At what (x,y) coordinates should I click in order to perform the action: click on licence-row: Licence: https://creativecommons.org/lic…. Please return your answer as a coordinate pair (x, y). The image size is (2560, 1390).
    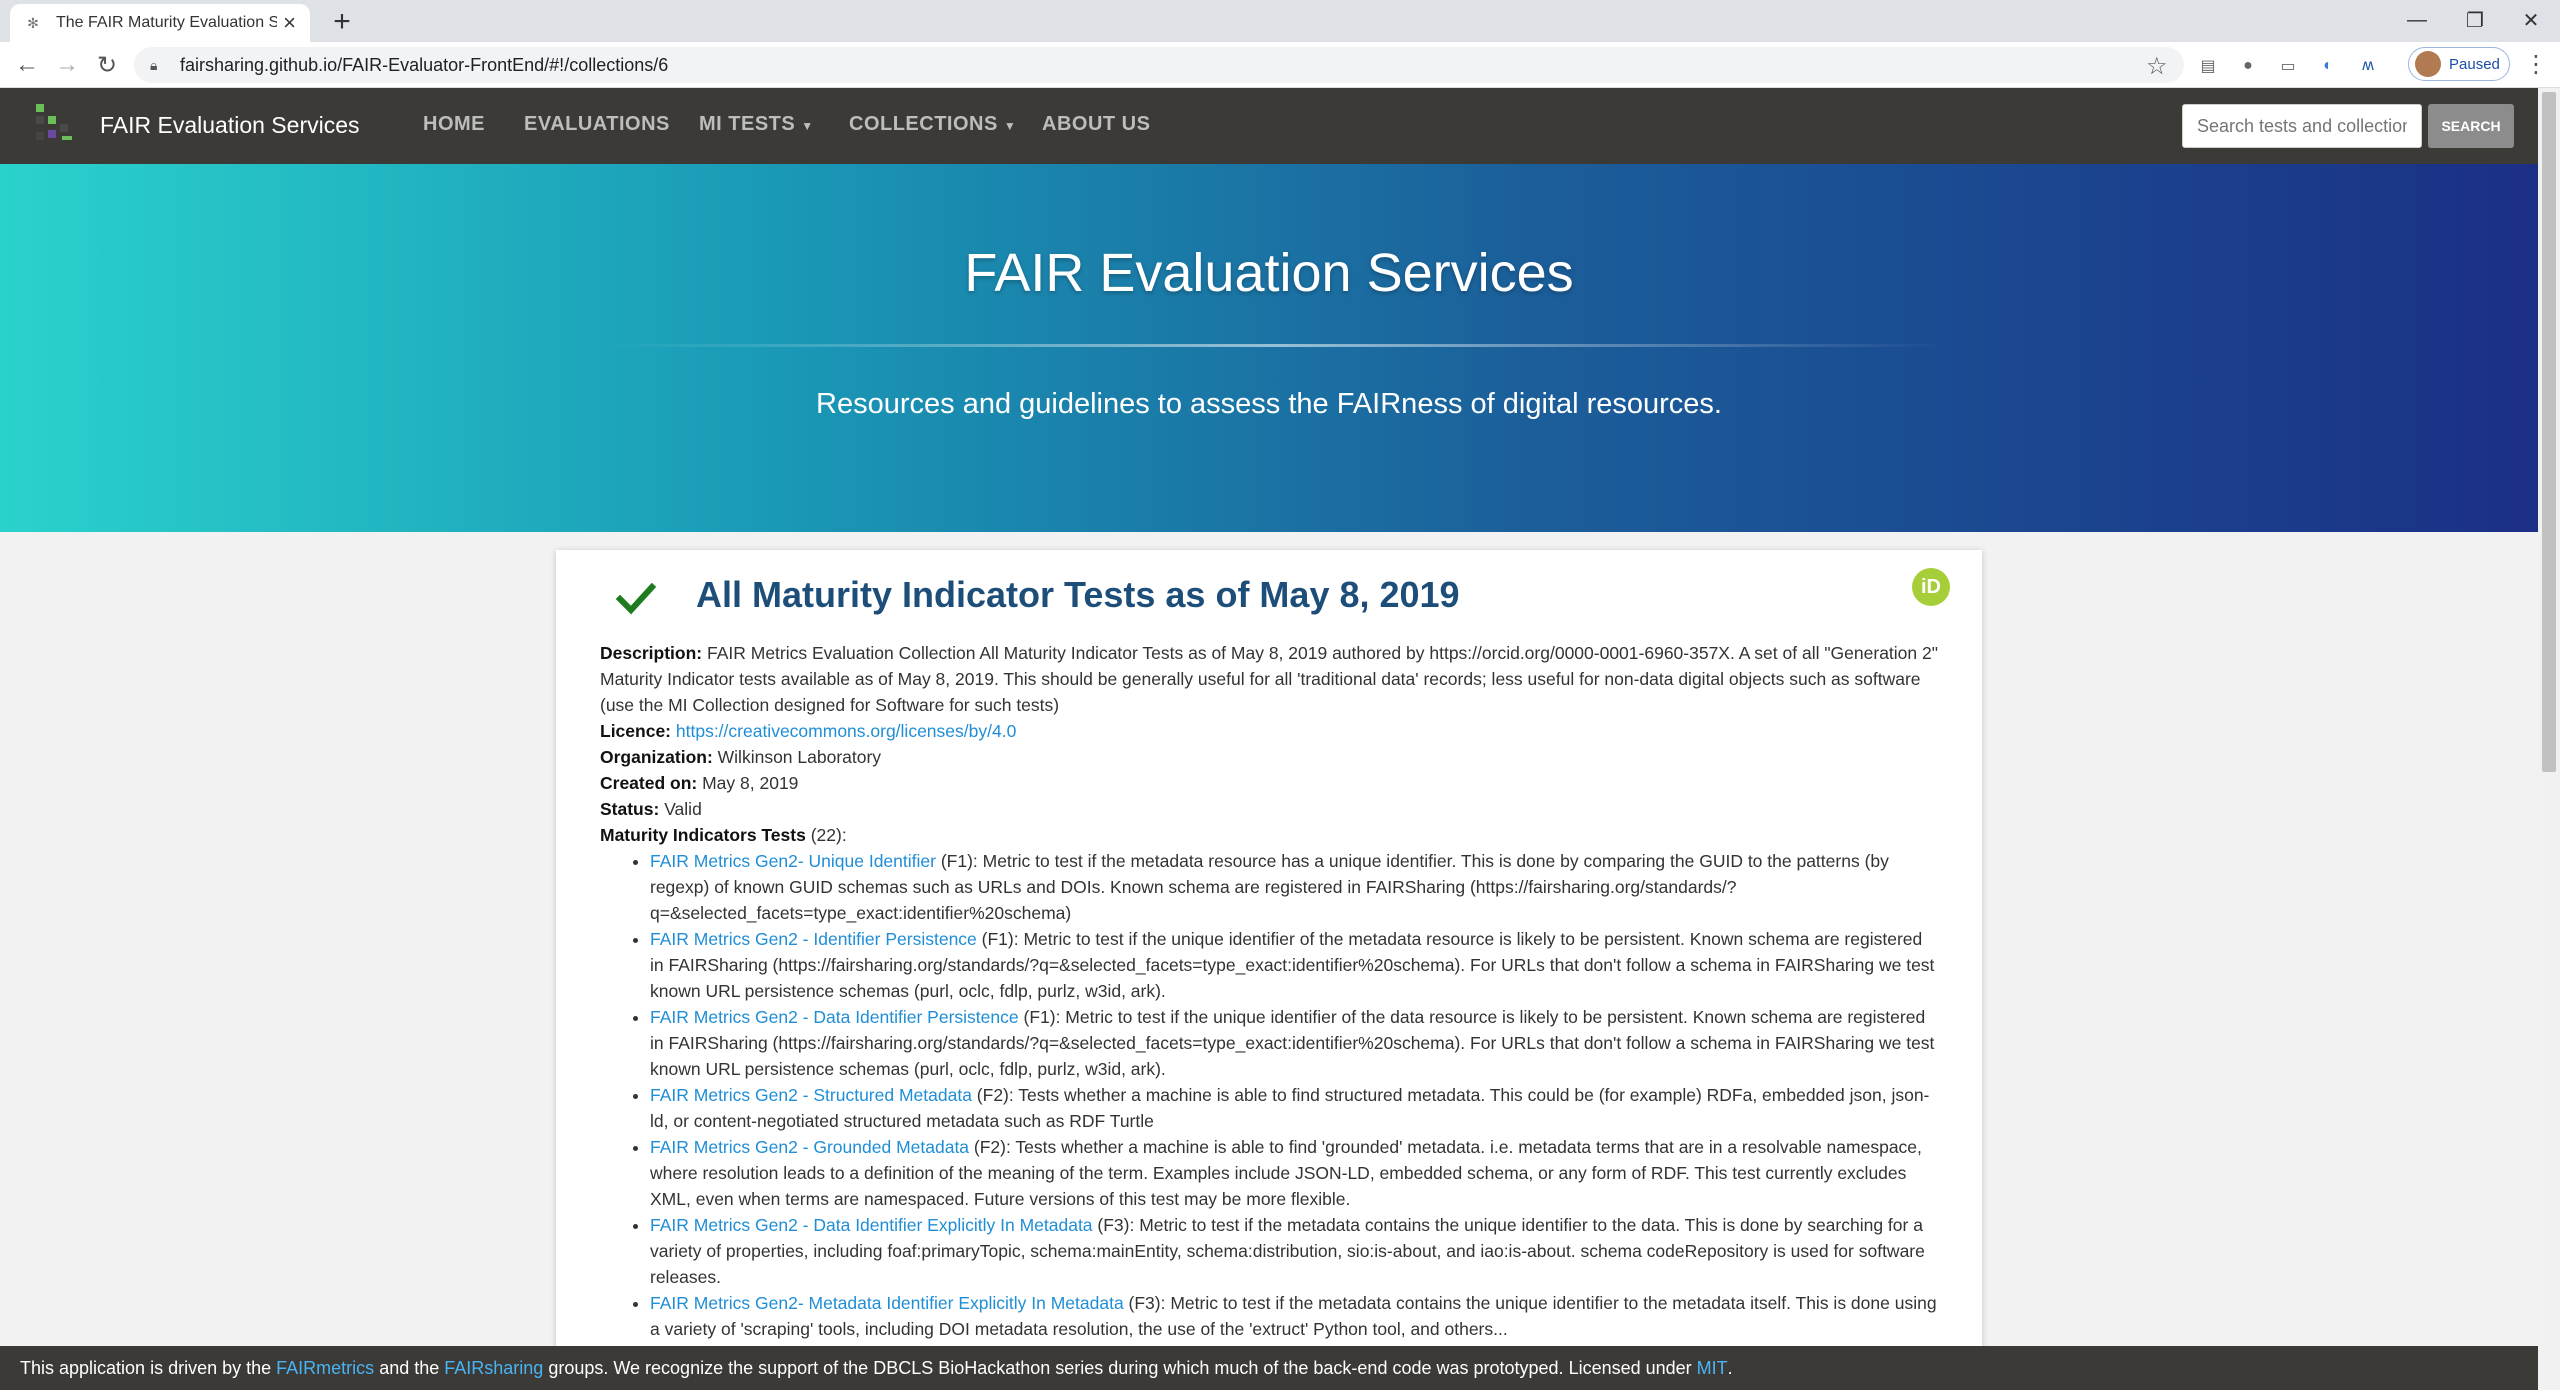
    Looking at the image, I should click on (1270, 731).